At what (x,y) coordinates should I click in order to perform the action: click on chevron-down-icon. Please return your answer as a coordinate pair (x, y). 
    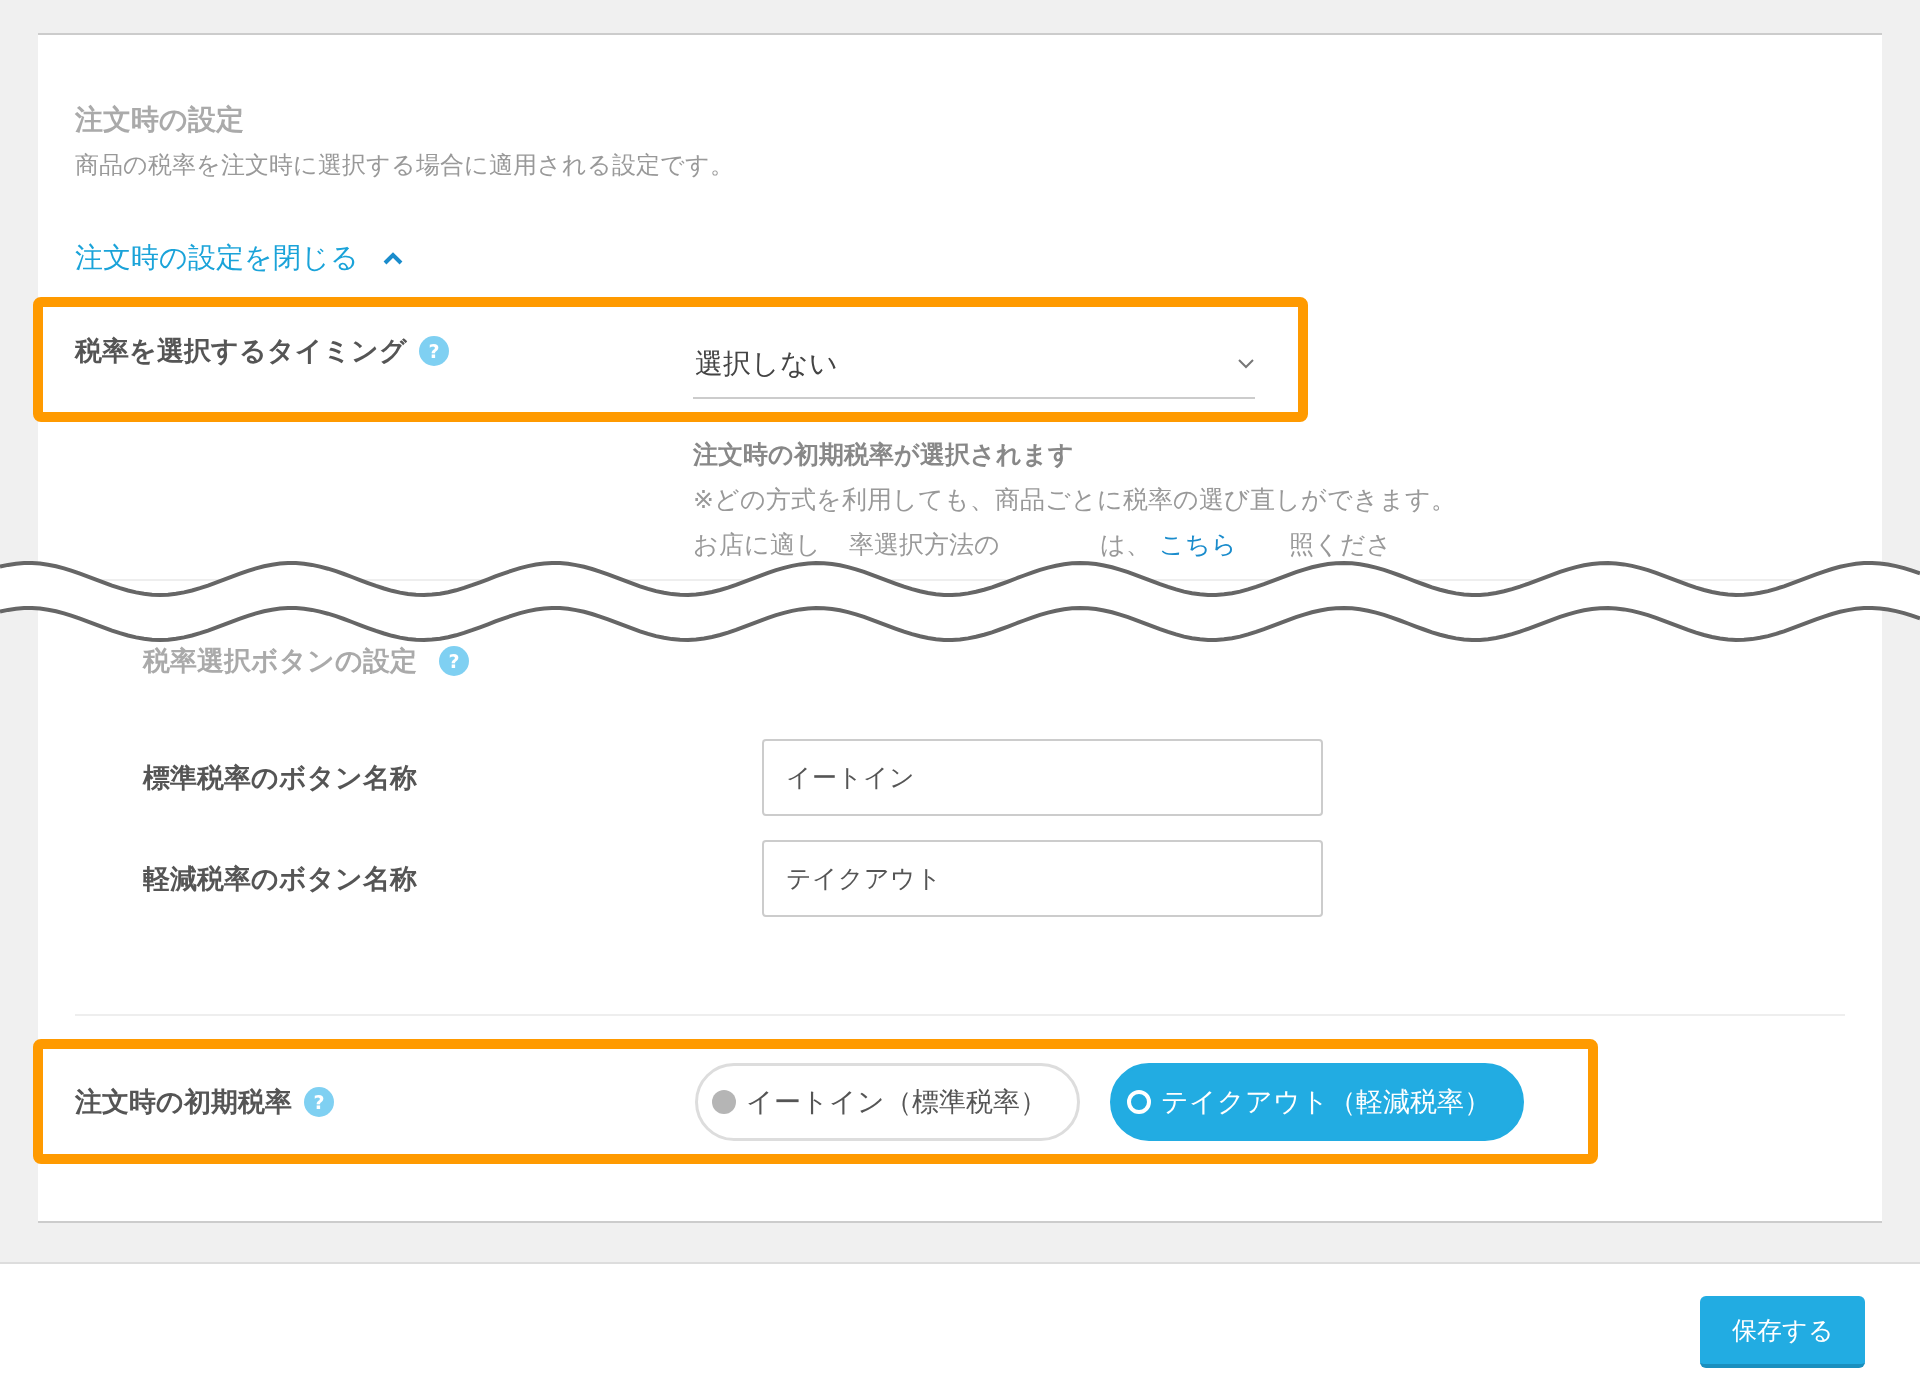
    Looking at the image, I should click on (1246, 364).